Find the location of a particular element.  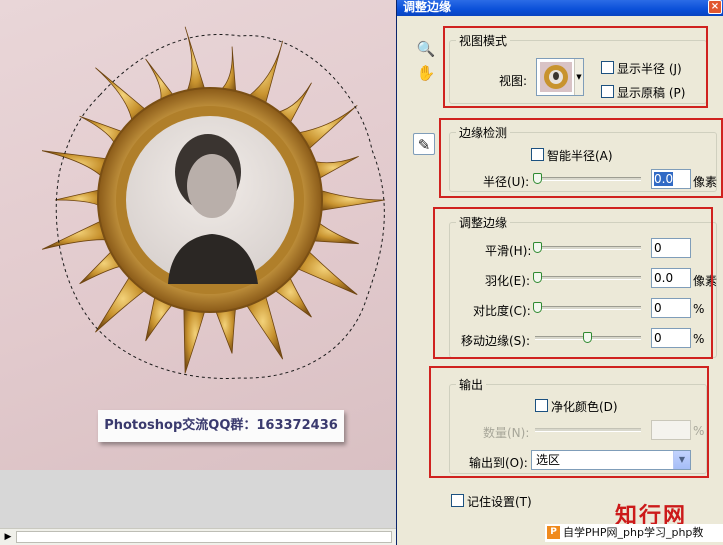

horizontal-scrollbar: ▶ is located at coordinates (198, 536).